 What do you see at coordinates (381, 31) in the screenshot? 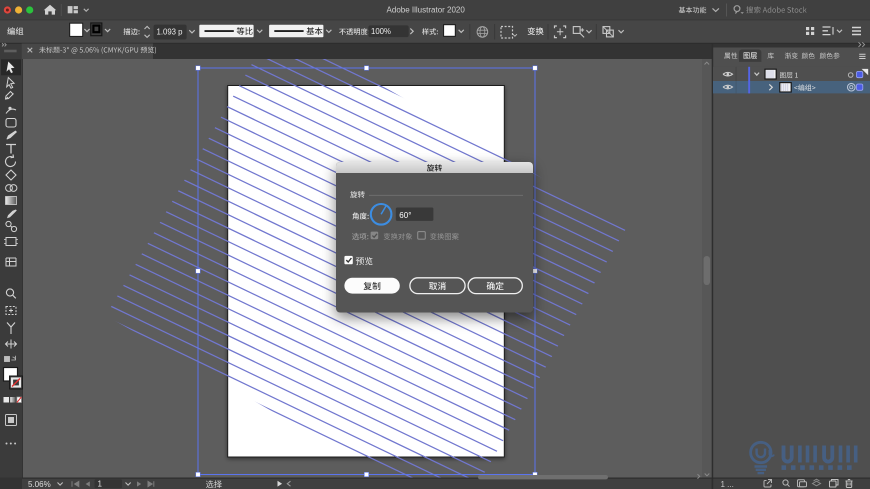
I see `svg-text: 100%` at bounding box center [381, 31].